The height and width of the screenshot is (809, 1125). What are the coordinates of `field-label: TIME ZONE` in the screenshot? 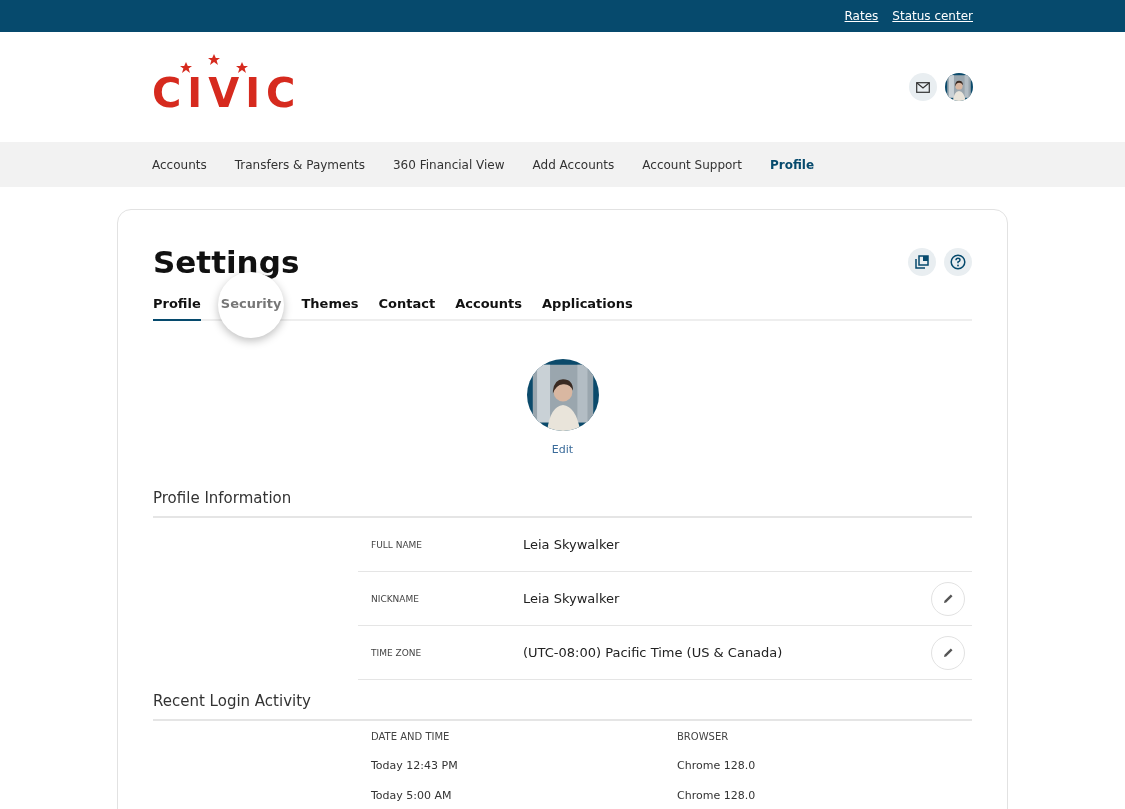 It's located at (396, 652).